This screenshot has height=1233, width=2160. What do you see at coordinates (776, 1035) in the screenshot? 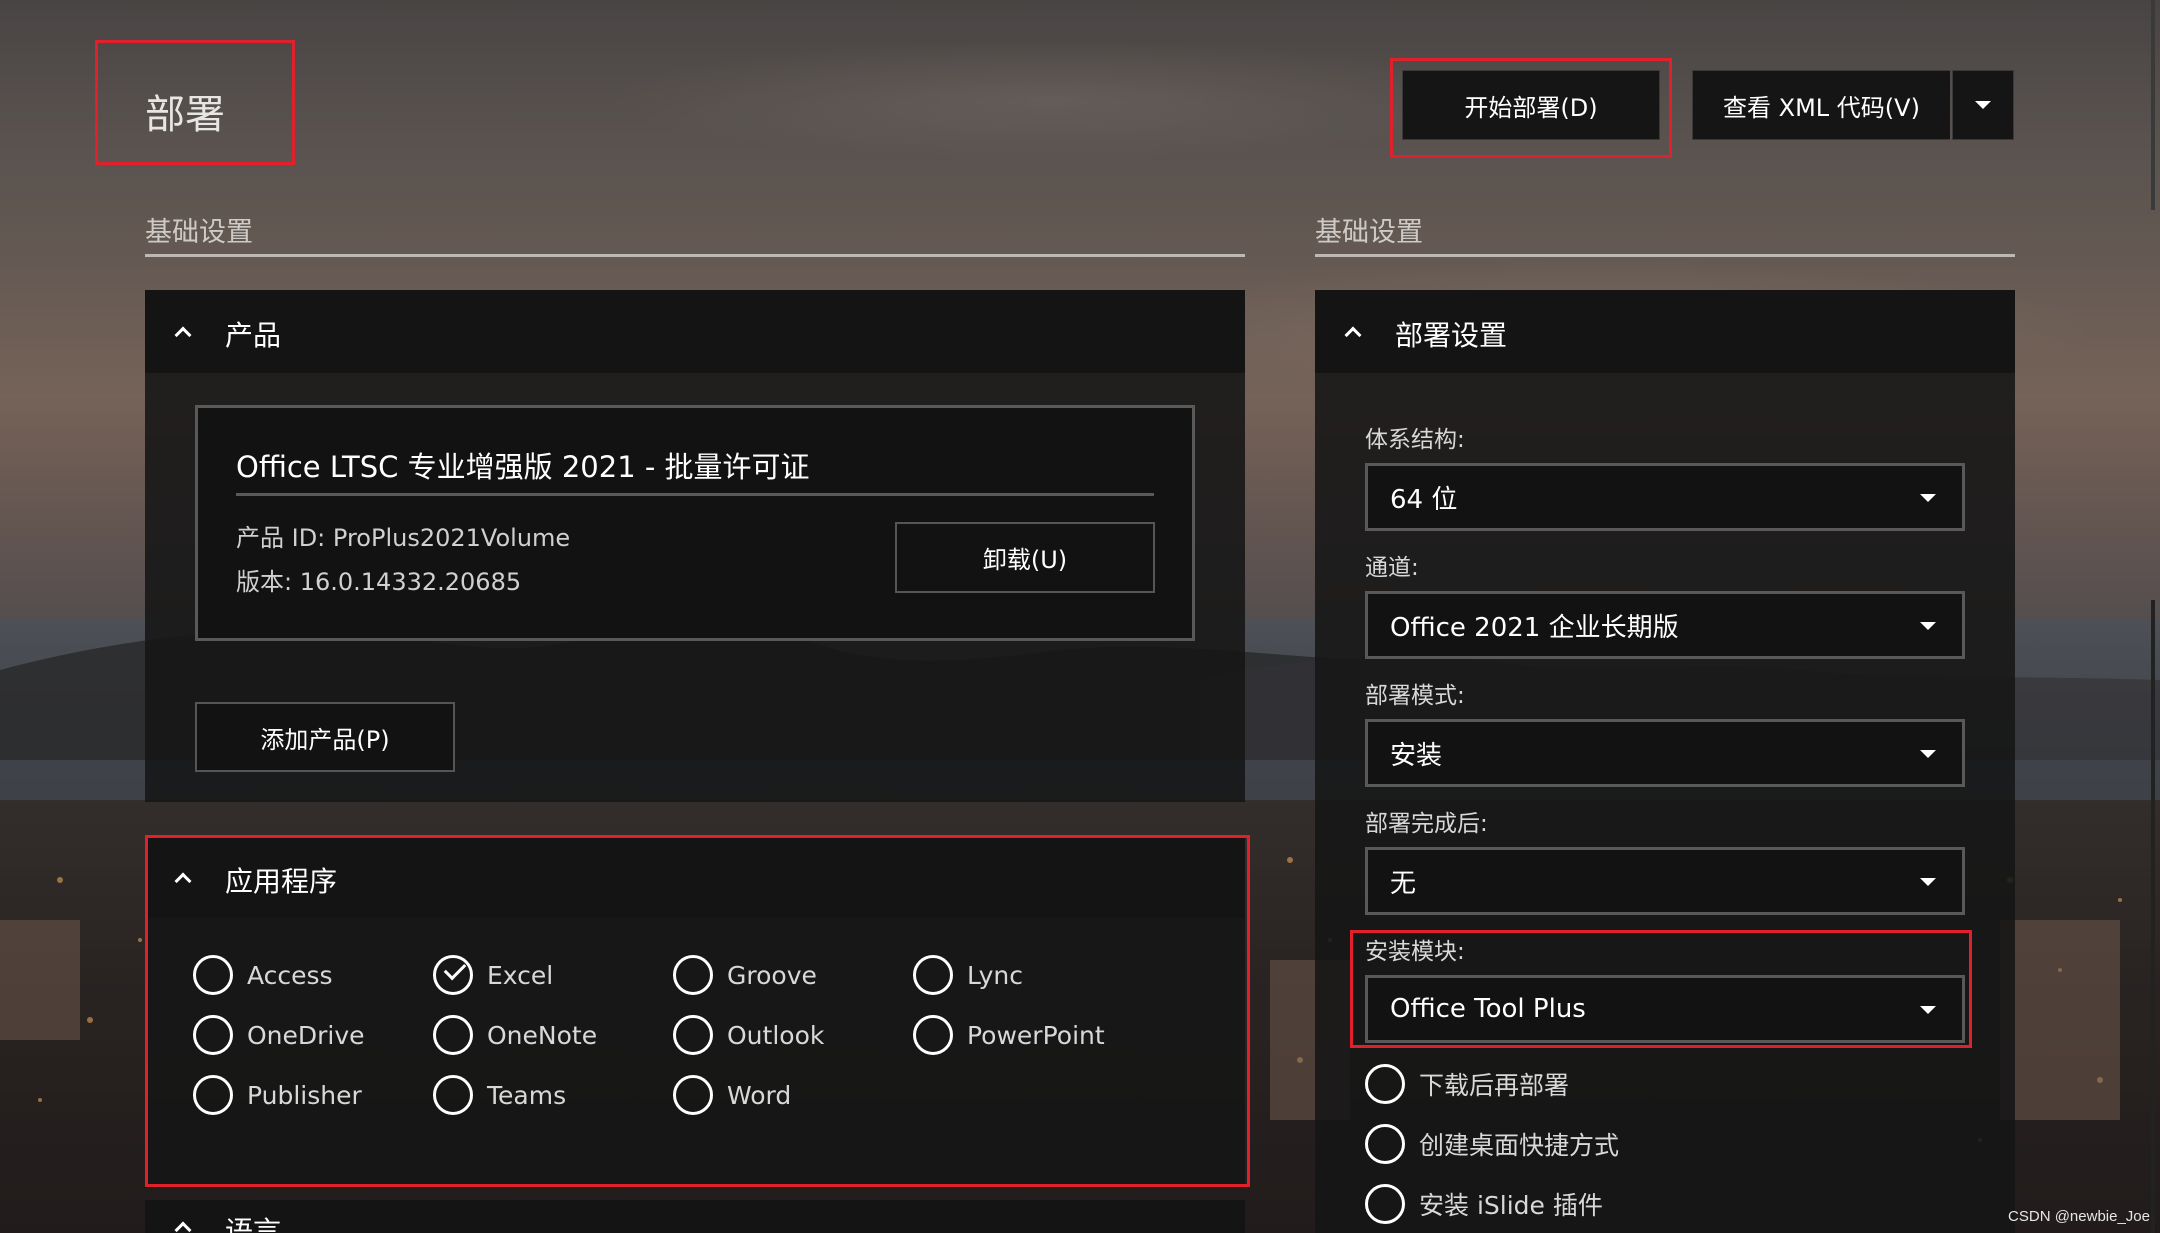
I see `app-label: Outlook` at bounding box center [776, 1035].